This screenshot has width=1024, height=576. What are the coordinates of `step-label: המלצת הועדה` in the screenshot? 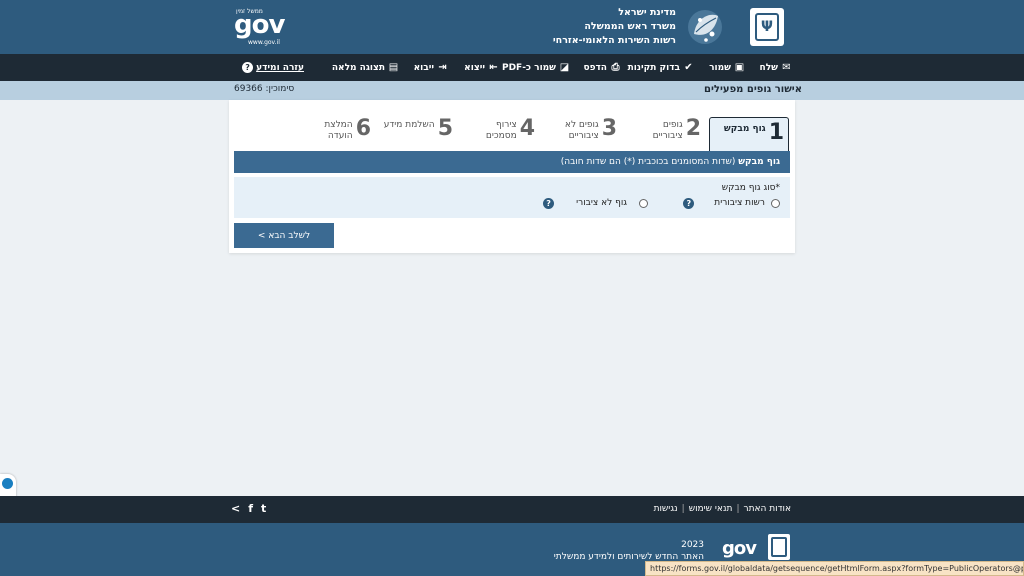 It's located at (338, 131).